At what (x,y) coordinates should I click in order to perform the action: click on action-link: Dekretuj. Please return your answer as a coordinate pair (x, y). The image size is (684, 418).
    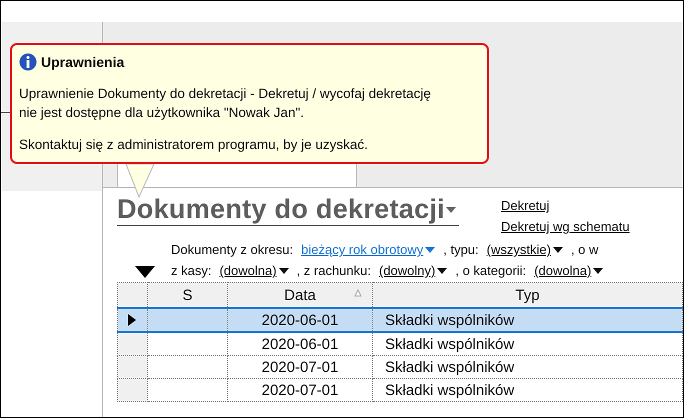
    Looking at the image, I should click on (565, 205).